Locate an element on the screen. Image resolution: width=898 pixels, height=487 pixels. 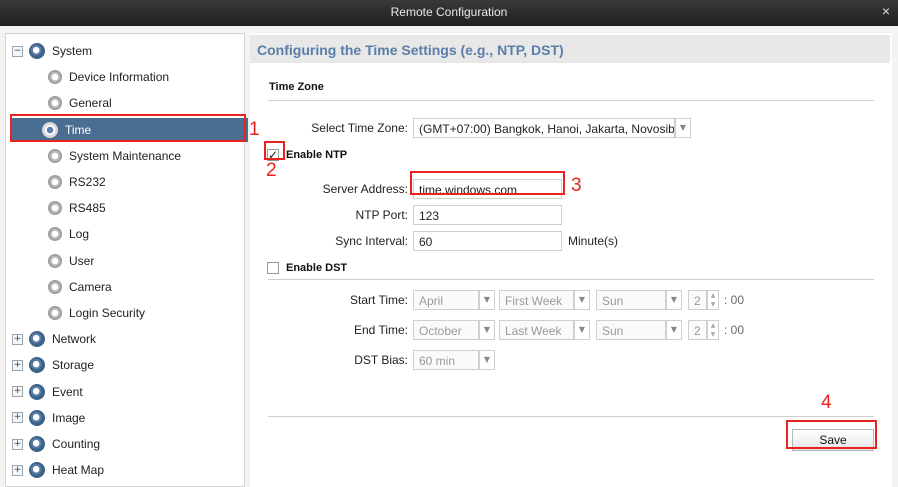
tree-item-label: Image is located at coordinates (69, 417).